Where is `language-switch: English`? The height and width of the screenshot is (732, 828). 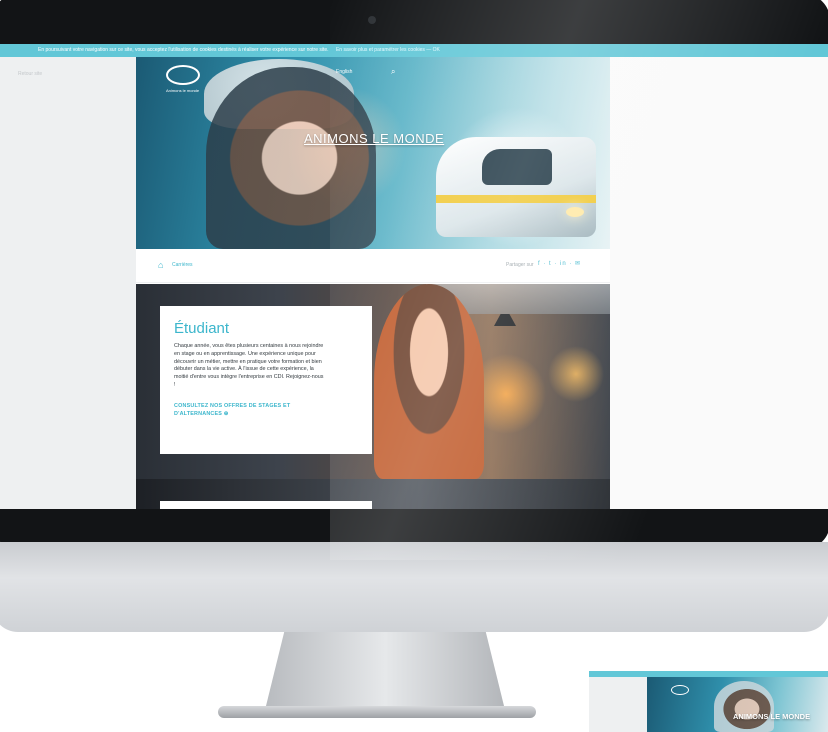 language-switch: English is located at coordinates (344, 72).